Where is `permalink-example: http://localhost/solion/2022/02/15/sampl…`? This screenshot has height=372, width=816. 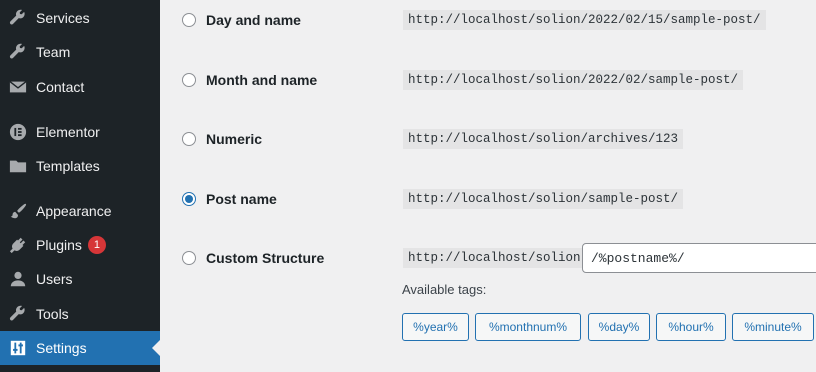 permalink-example: http://localhost/solion/2022/02/15/sampl… is located at coordinates (584, 20).